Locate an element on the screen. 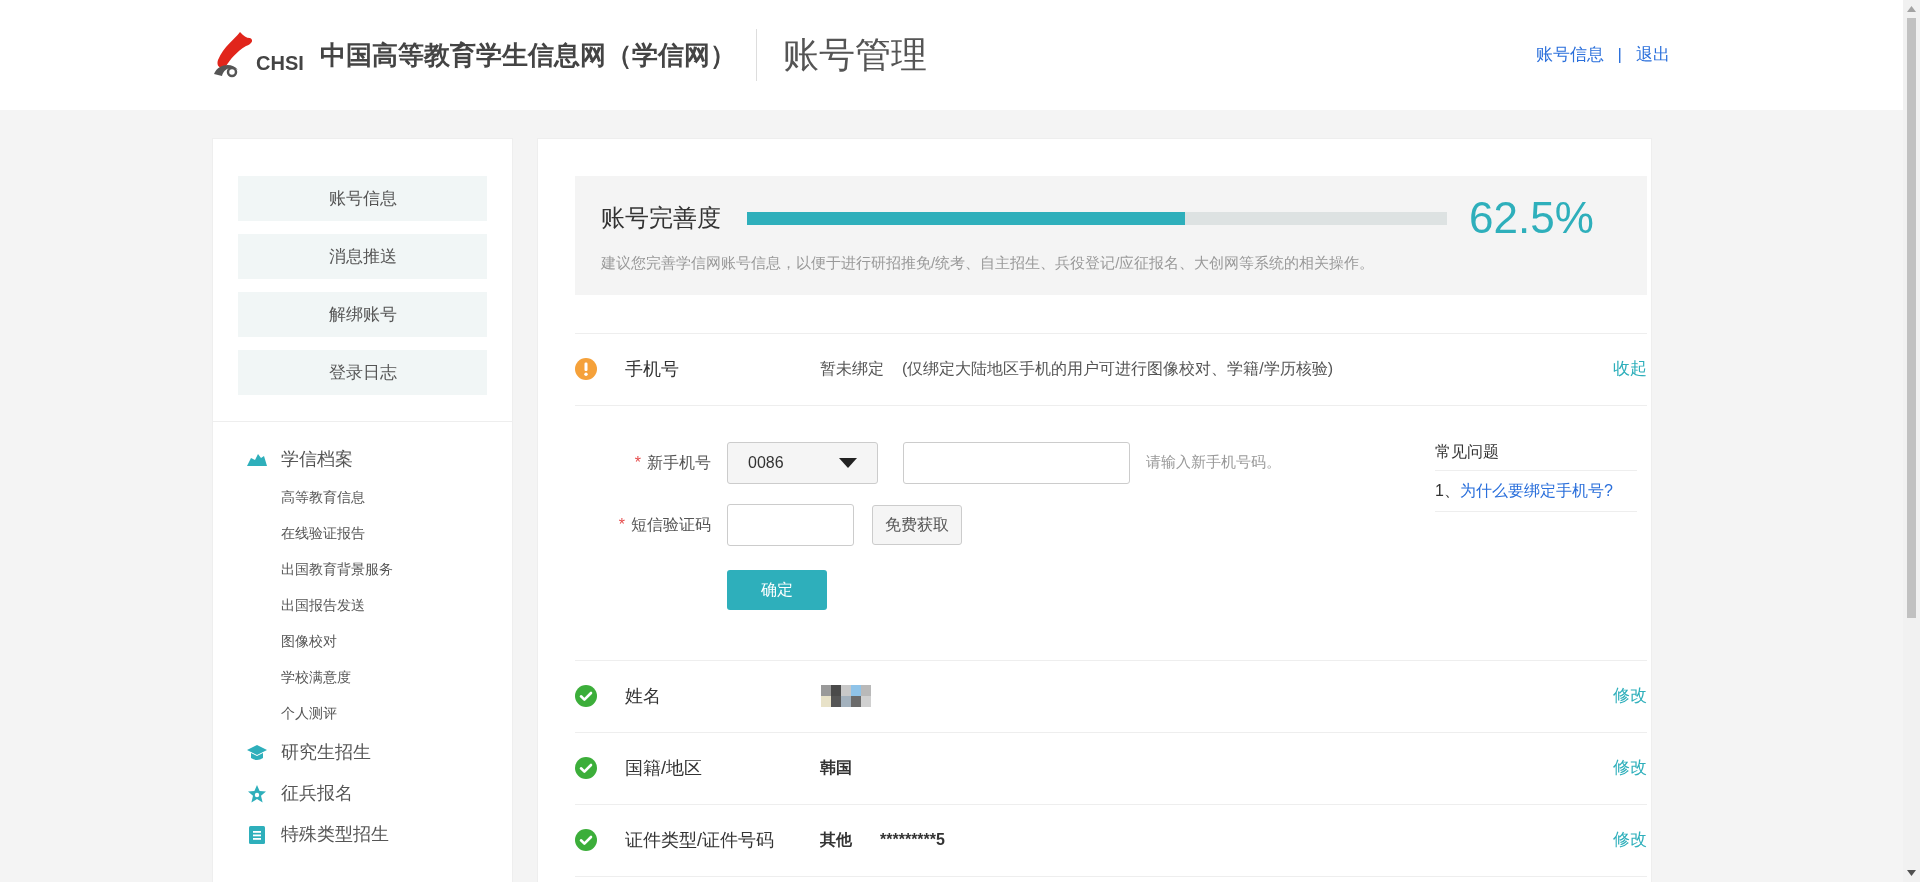 The width and height of the screenshot is (1920, 882). faq-title: 常见问题 is located at coordinates (1536, 455).